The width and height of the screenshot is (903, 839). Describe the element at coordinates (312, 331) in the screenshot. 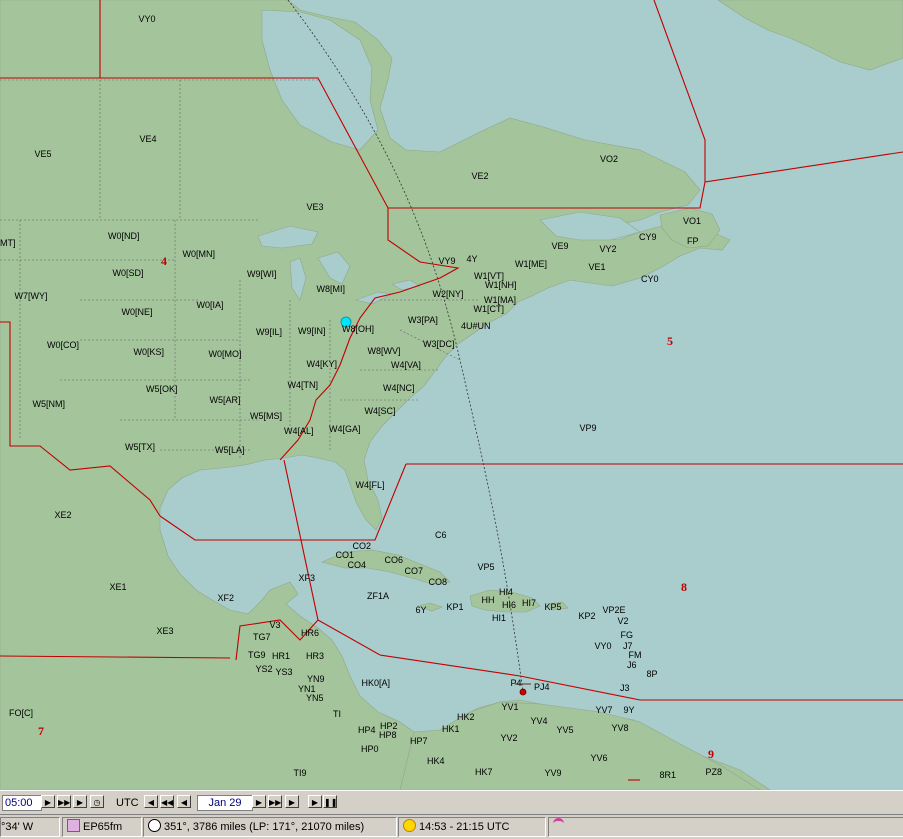

I see `prefix-label: W9[IN]` at that location.